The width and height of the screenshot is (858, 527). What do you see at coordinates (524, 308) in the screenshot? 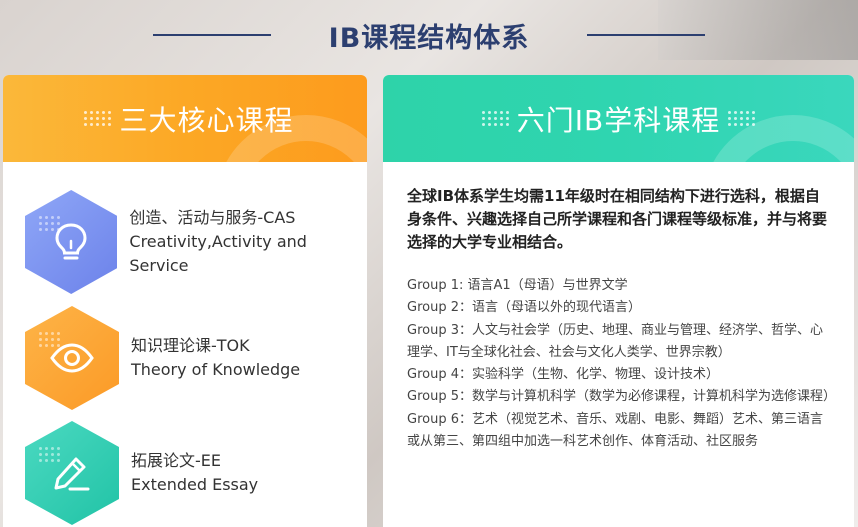
I see `list-item: Group 2：语言（母语以外的现代语言）` at bounding box center [524, 308].